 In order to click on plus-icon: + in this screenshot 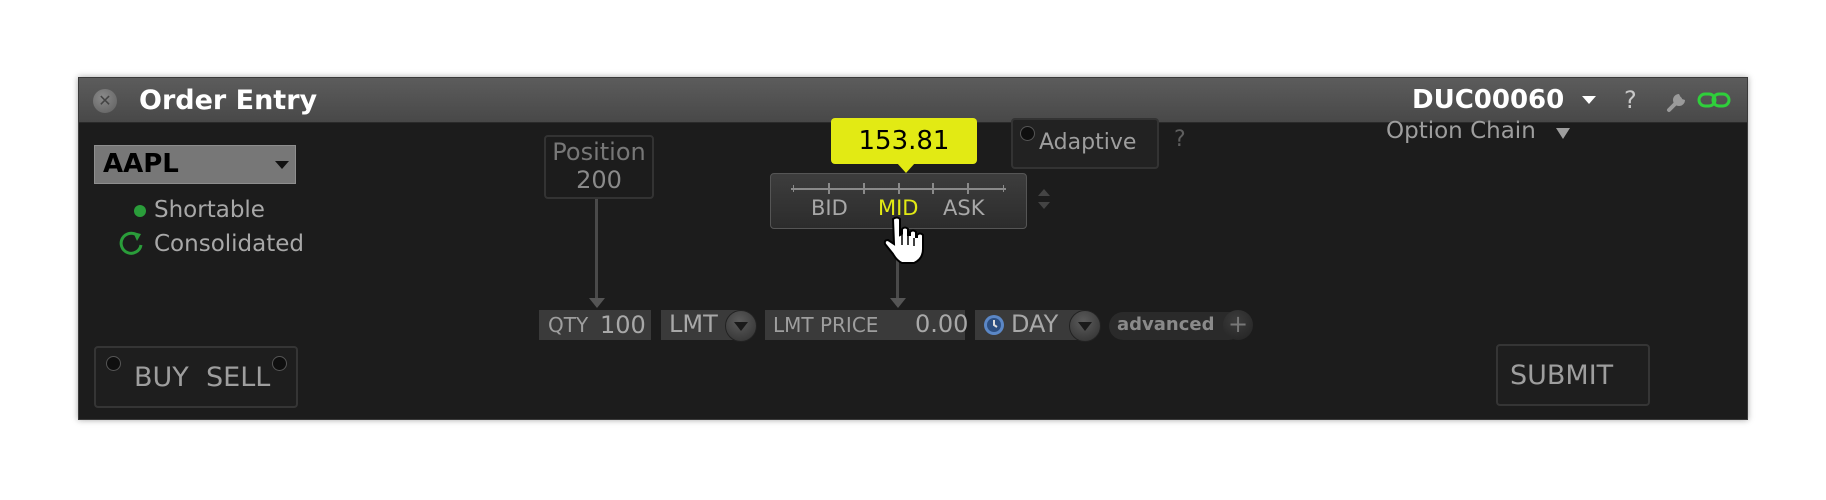, I will do `click(1238, 325)`.